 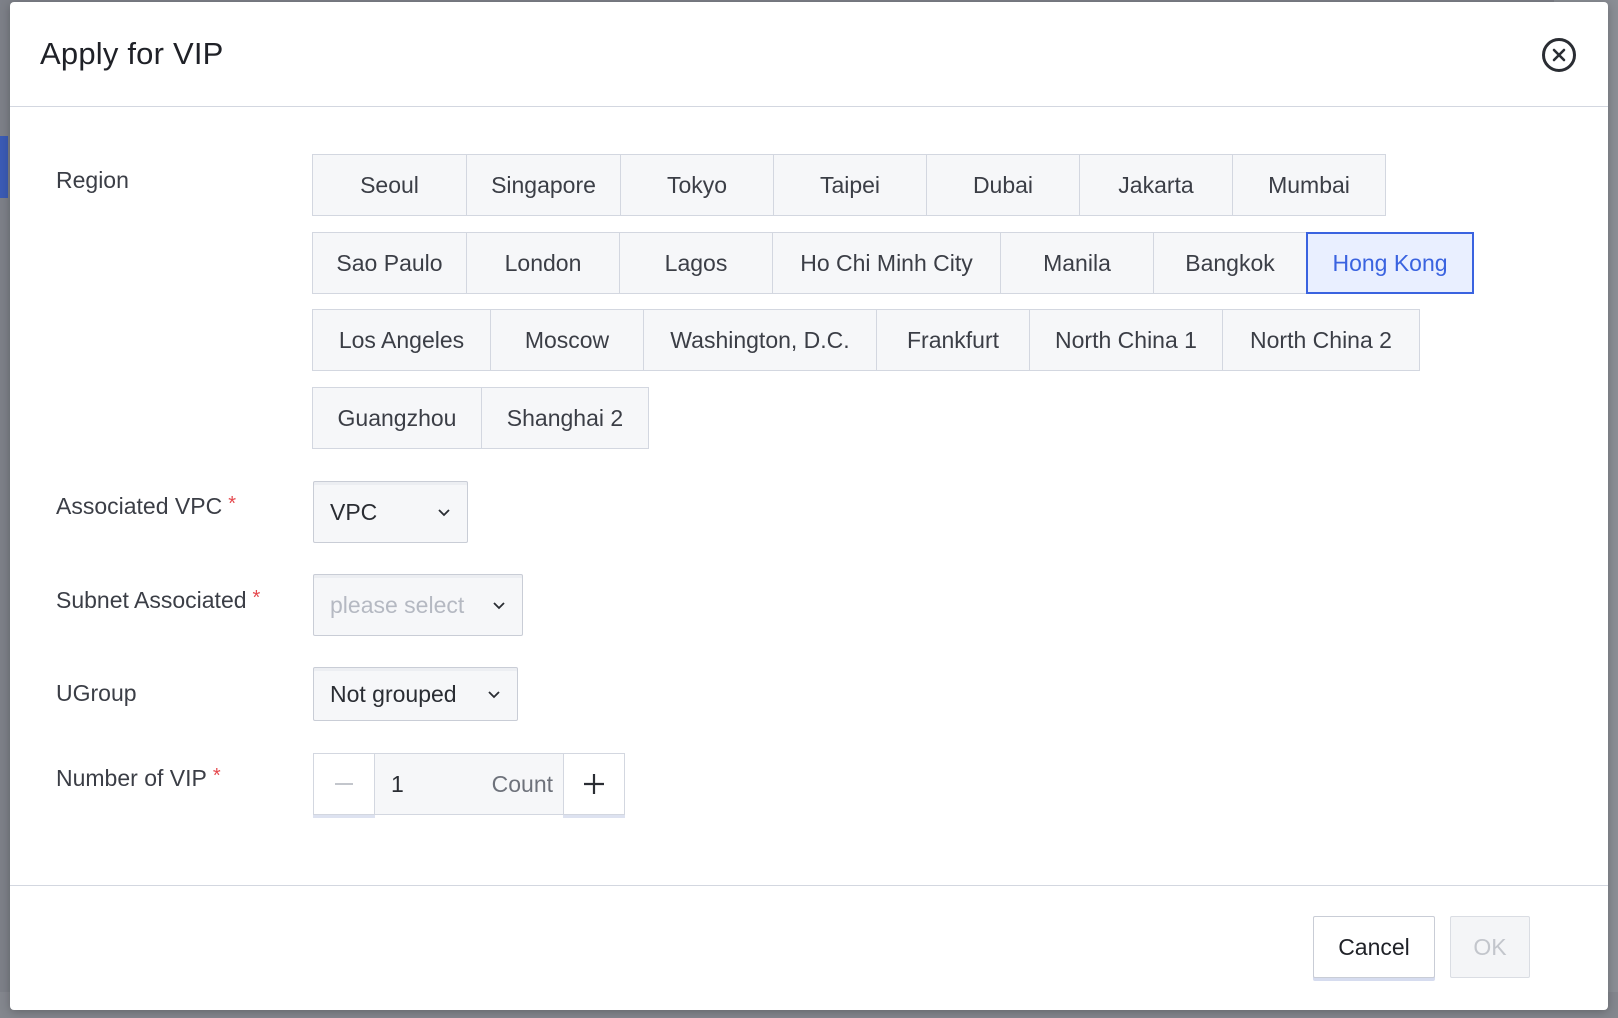 I want to click on vpc-select: VPC, so click(x=390, y=512).